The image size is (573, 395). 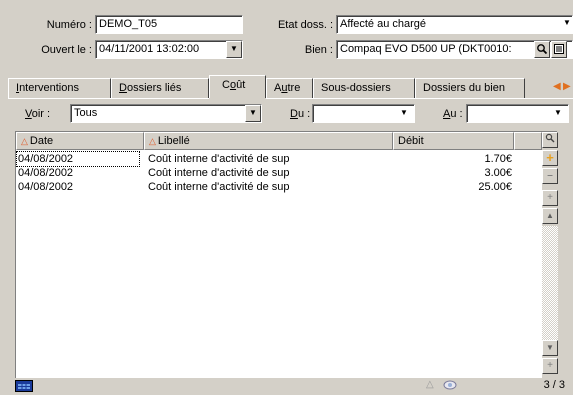 I want to click on ouvert-field: 04/11/2001 13:02:00, so click(x=169, y=49).